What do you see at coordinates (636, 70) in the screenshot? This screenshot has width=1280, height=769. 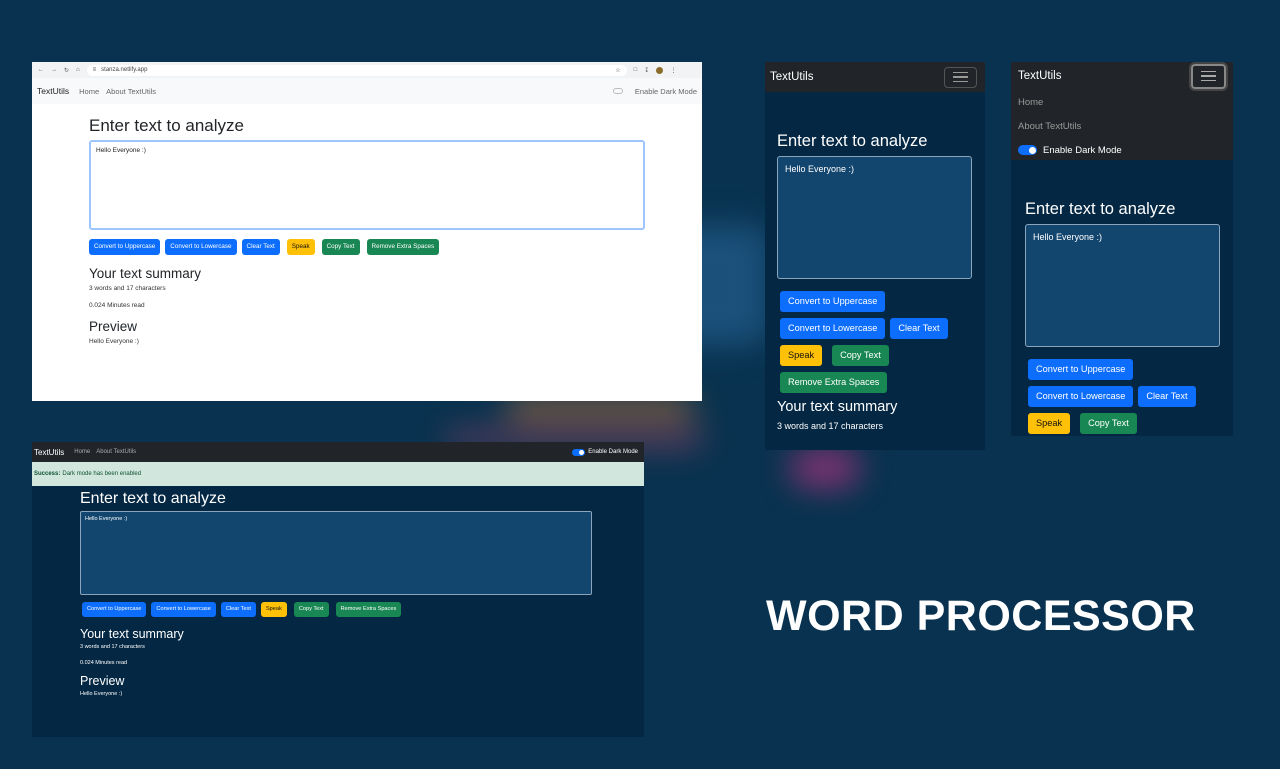 I see `extensions-icon: □` at bounding box center [636, 70].